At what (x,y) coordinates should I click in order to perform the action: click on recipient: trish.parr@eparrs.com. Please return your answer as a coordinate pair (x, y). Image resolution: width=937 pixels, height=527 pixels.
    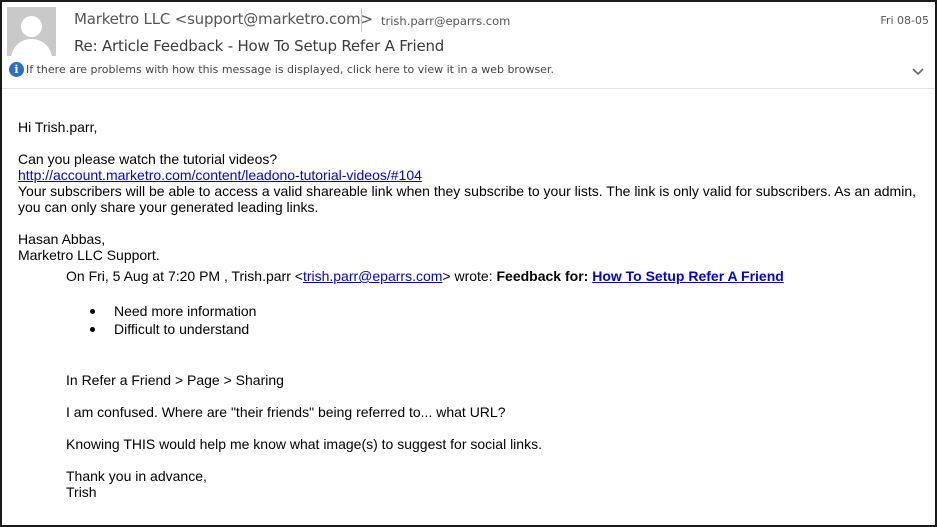
    Looking at the image, I should click on (445, 21).